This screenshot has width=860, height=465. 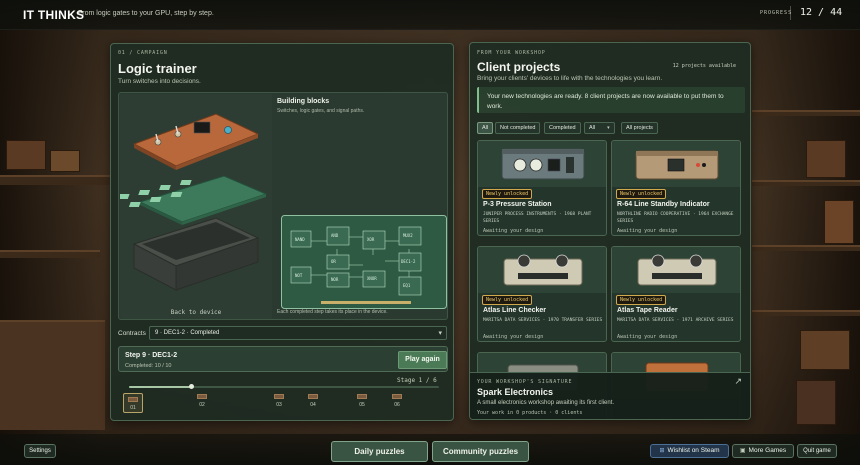 I want to click on settings-button: Settings, so click(x=40, y=451).